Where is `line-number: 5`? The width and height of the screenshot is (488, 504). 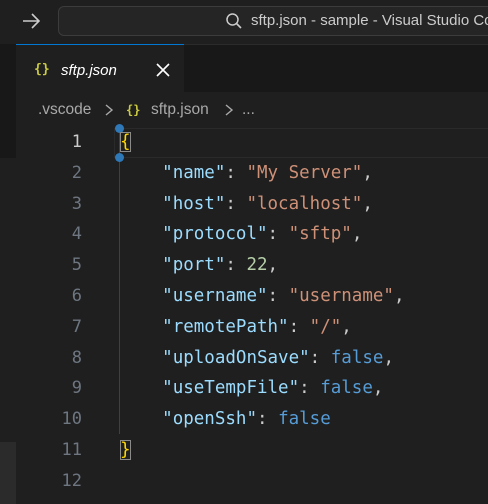 line-number: 5 is located at coordinates (76, 265).